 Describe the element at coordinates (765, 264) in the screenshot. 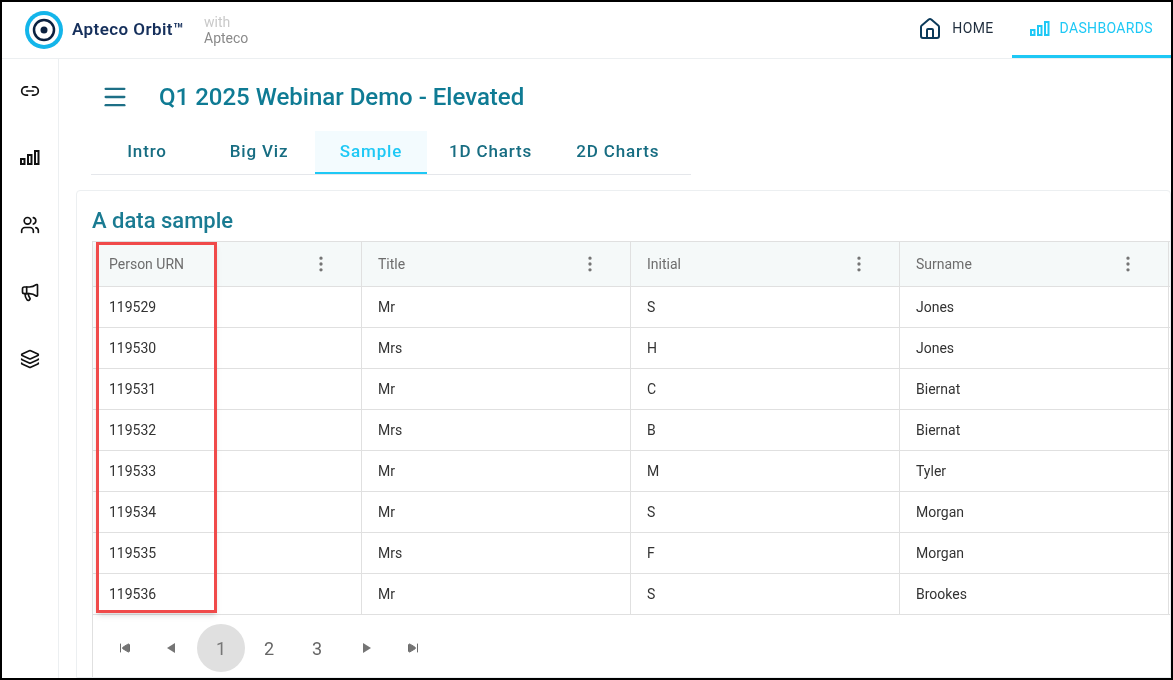

I see `column-header: Initial` at that location.